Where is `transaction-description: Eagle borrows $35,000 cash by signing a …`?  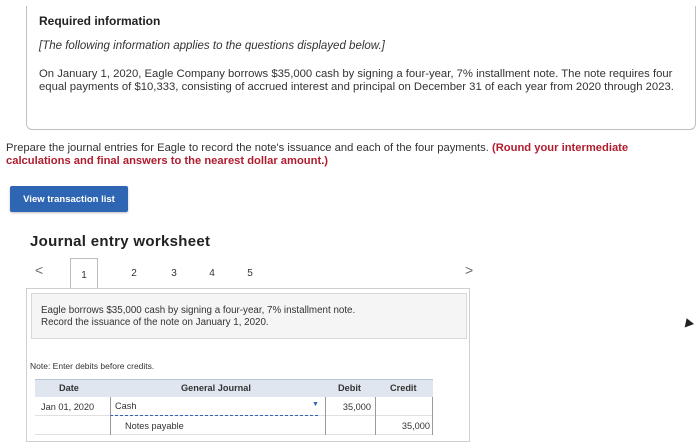 transaction-description: Eagle borrows $35,000 cash by signing a … is located at coordinates (198, 317).